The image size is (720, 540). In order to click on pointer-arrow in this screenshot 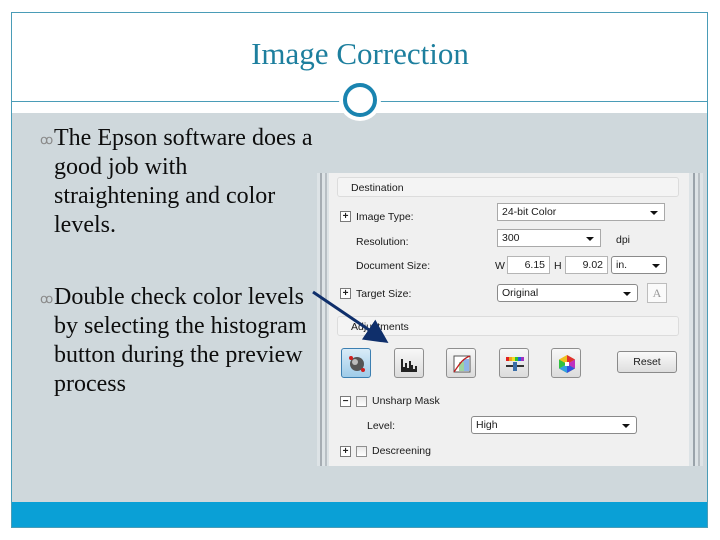, I will do `click(350, 317)`.